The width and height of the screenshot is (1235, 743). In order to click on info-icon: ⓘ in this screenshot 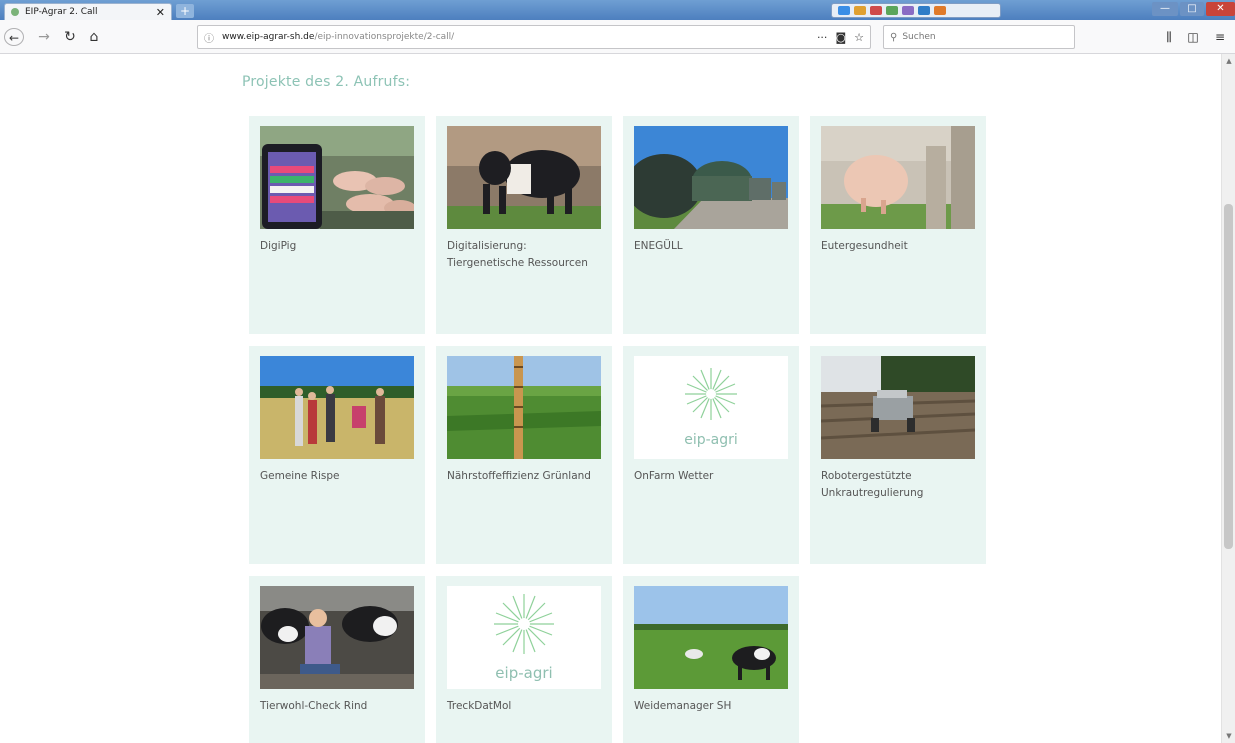, I will do `click(209, 37)`.